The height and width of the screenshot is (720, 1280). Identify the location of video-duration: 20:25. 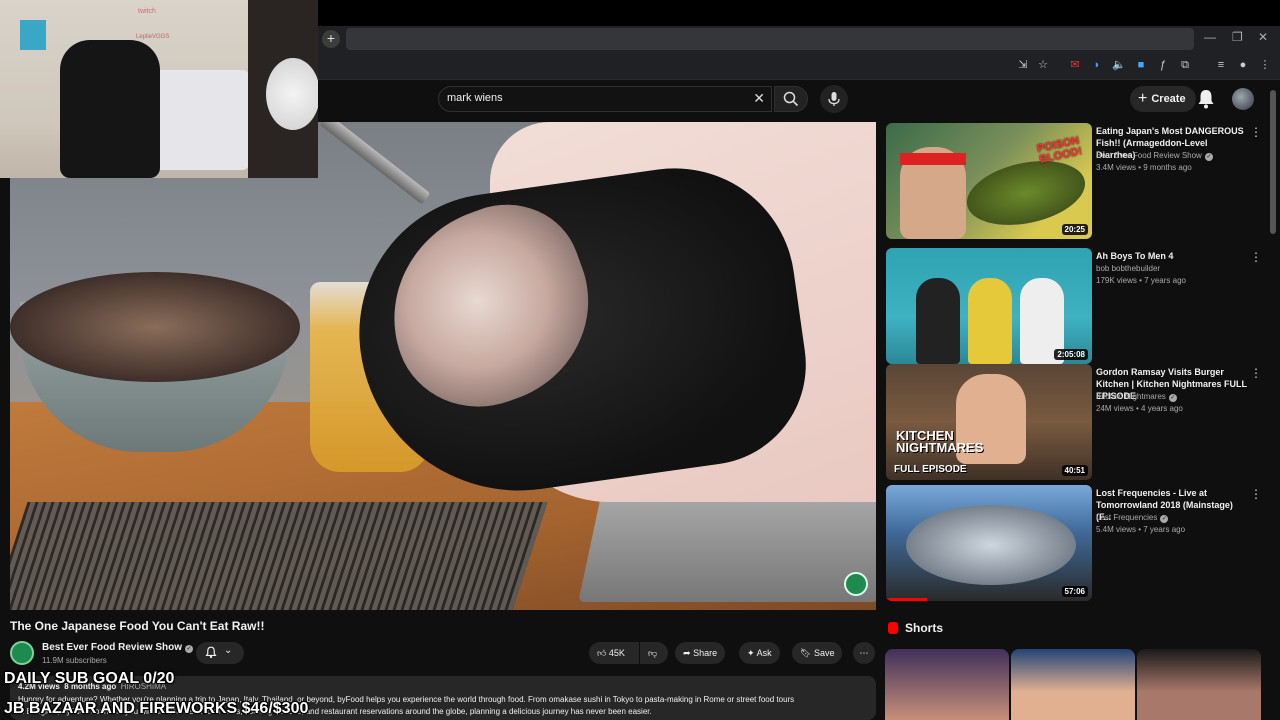
(1074, 229).